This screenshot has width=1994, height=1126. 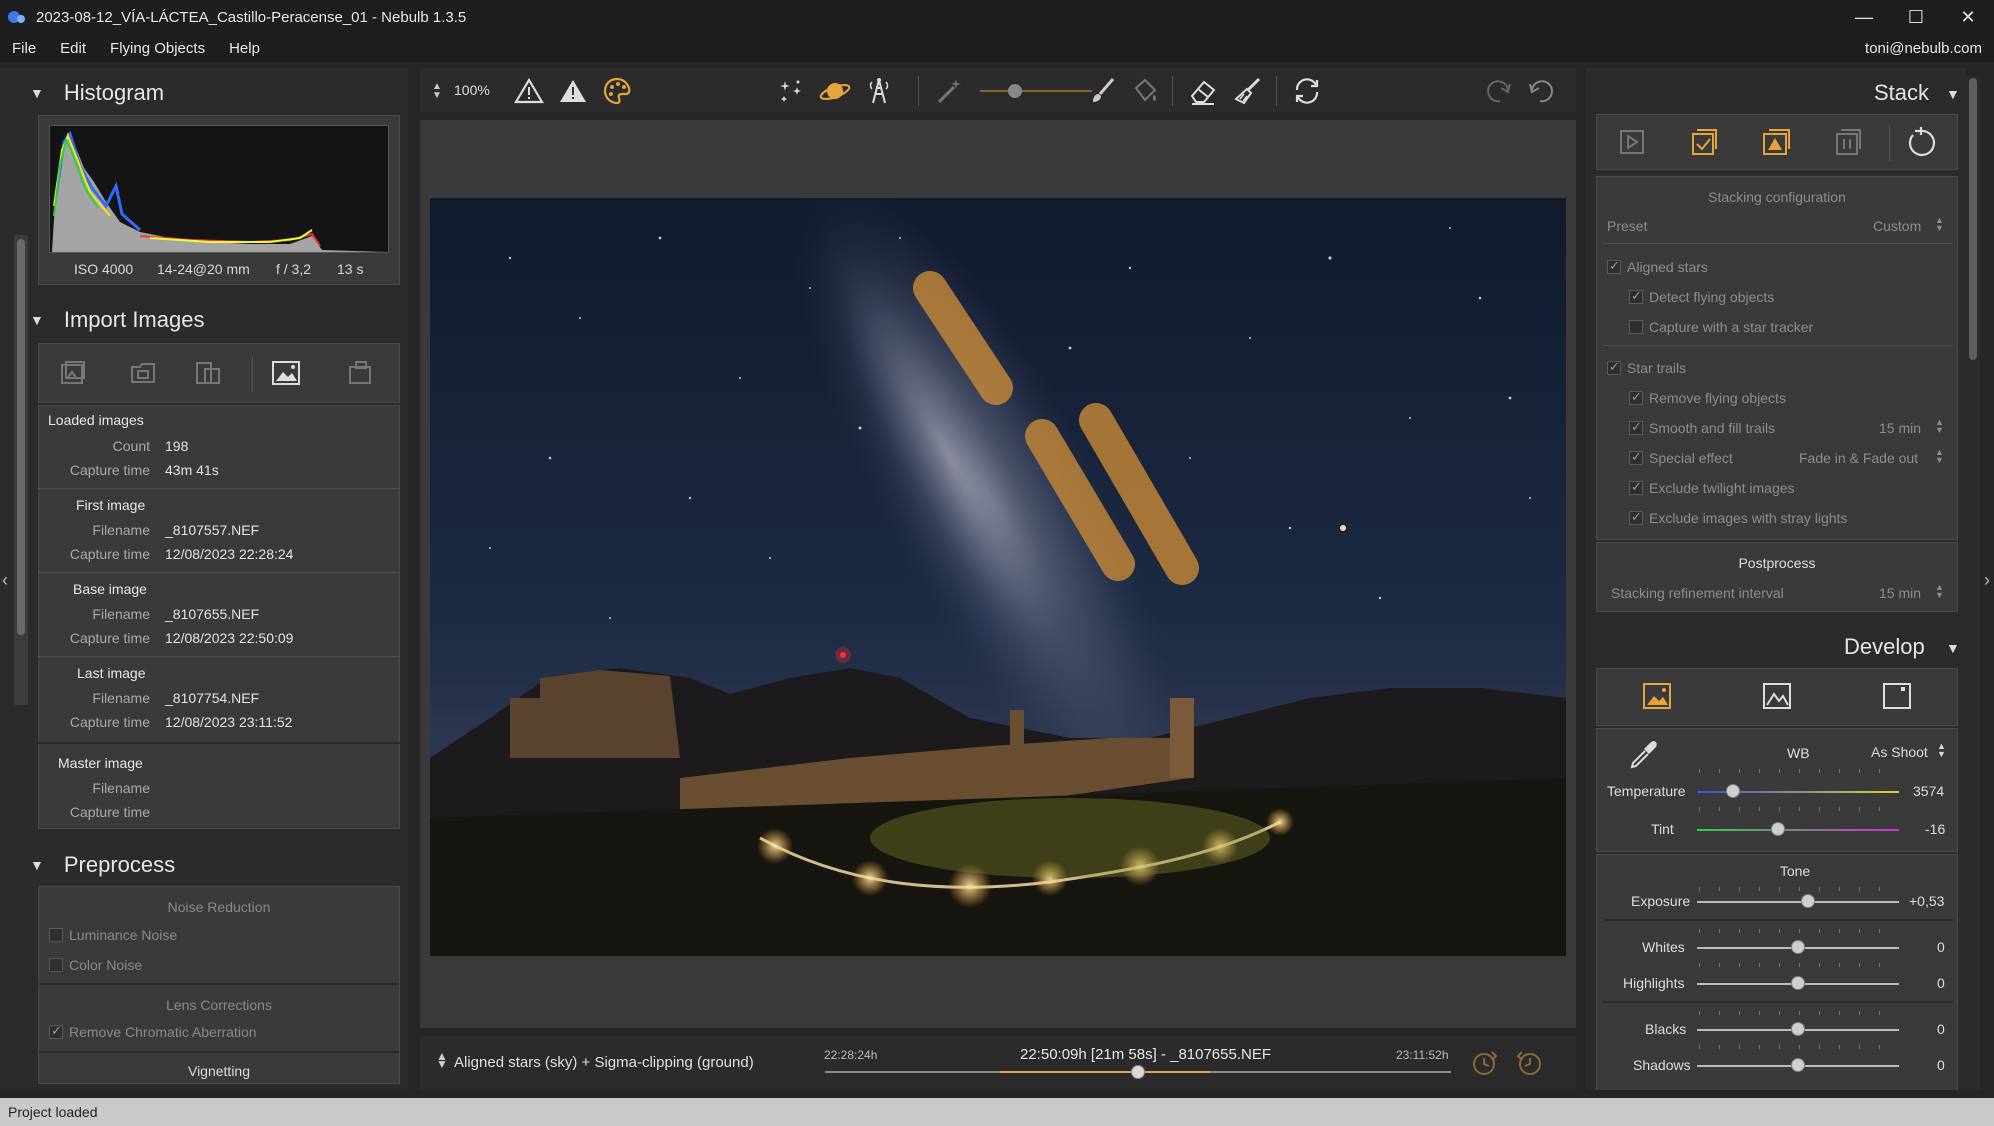 What do you see at coordinates (157, 48) in the screenshot?
I see `menu-flying-objects: Flying Objects` at bounding box center [157, 48].